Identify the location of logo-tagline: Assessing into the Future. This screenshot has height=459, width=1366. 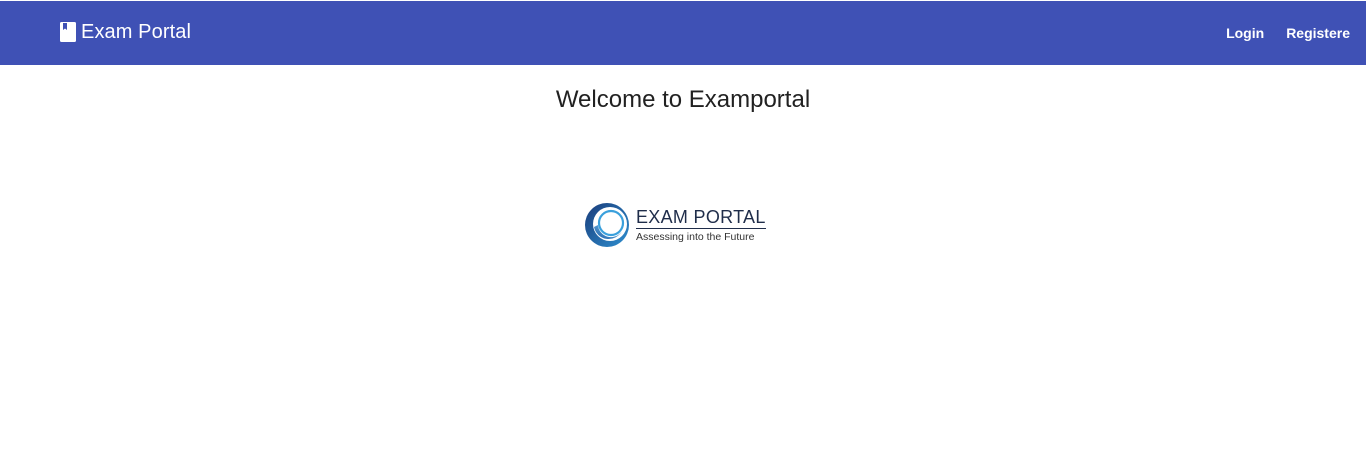
(695, 236).